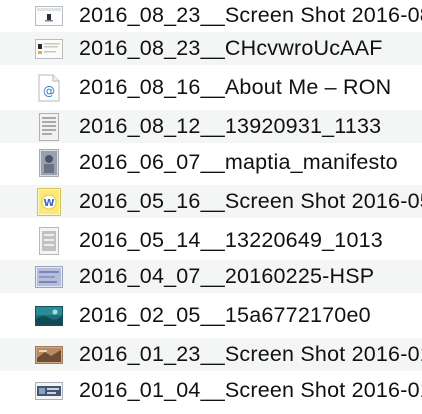 The height and width of the screenshot is (414, 422). I want to click on file-row: 2016_05_14__13220649_1013, so click(211, 240).